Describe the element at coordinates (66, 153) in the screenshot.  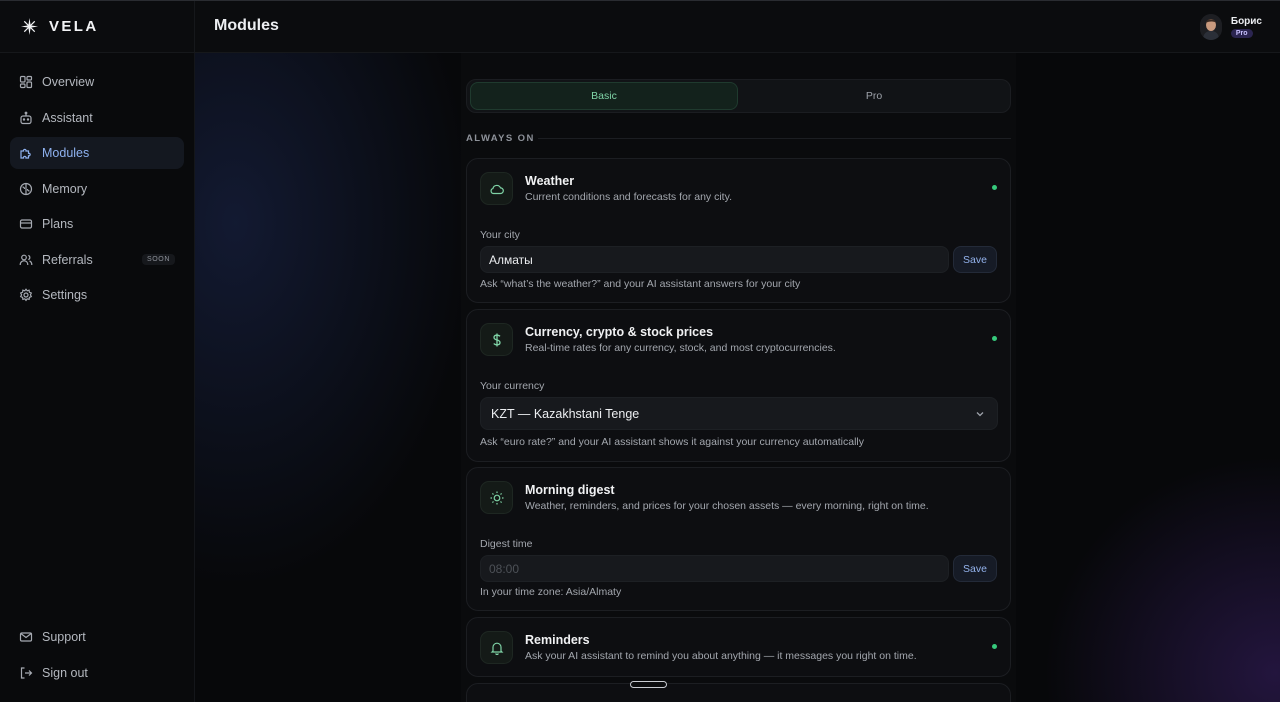
I see `sidebar-item-label: Modules` at that location.